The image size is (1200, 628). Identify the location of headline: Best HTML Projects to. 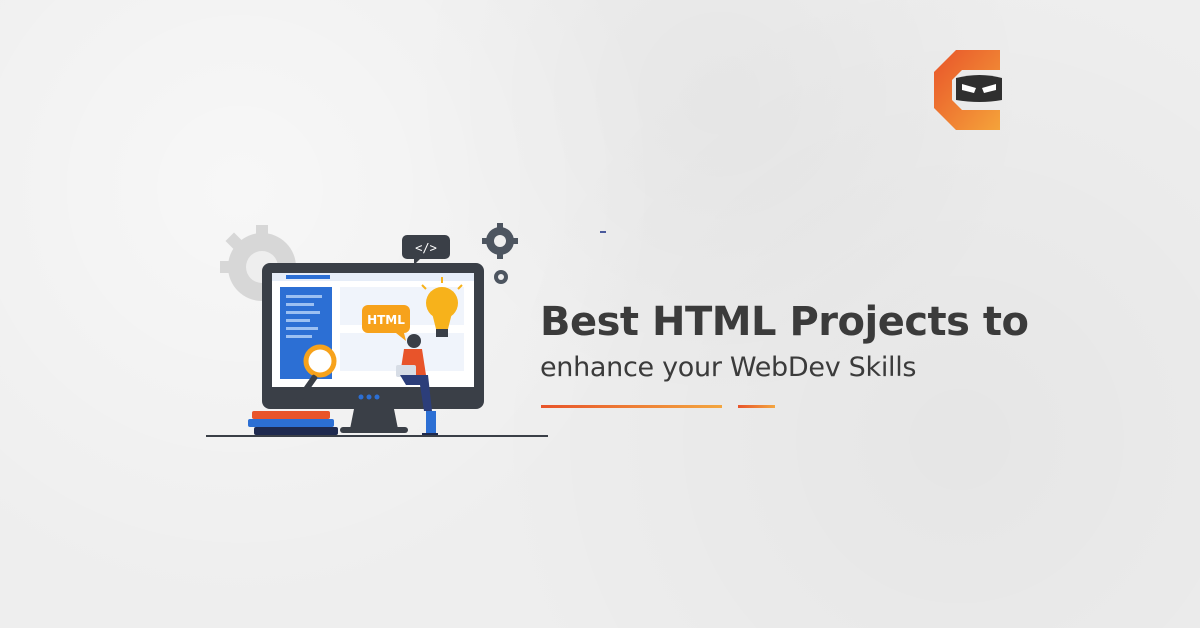
(784, 322).